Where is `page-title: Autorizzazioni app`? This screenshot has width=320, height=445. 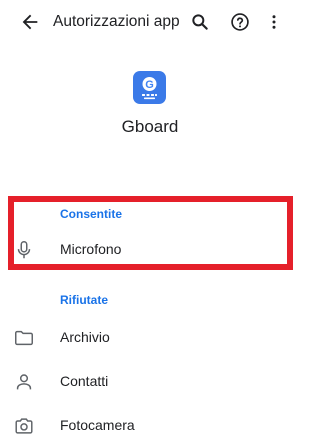 page-title: Autorizzazioni app is located at coordinates (116, 21).